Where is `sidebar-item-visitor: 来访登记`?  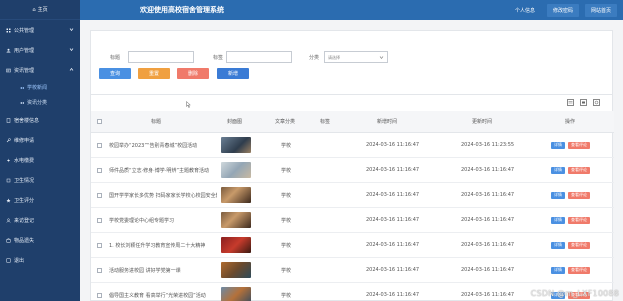
sidebar-item-visitor: 来访登记 is located at coordinates (40, 220).